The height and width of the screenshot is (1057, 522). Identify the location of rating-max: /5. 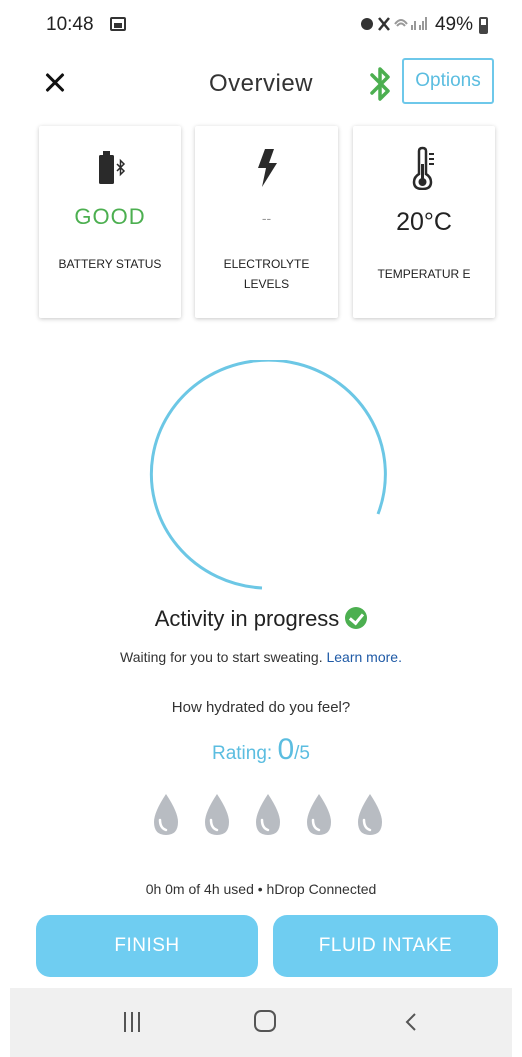
(302, 753).